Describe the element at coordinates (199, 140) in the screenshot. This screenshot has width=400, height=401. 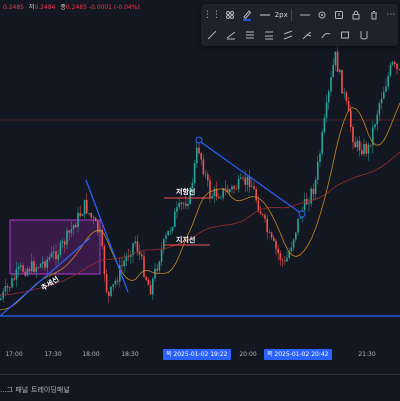
I see `trend-line-handle-start` at that location.